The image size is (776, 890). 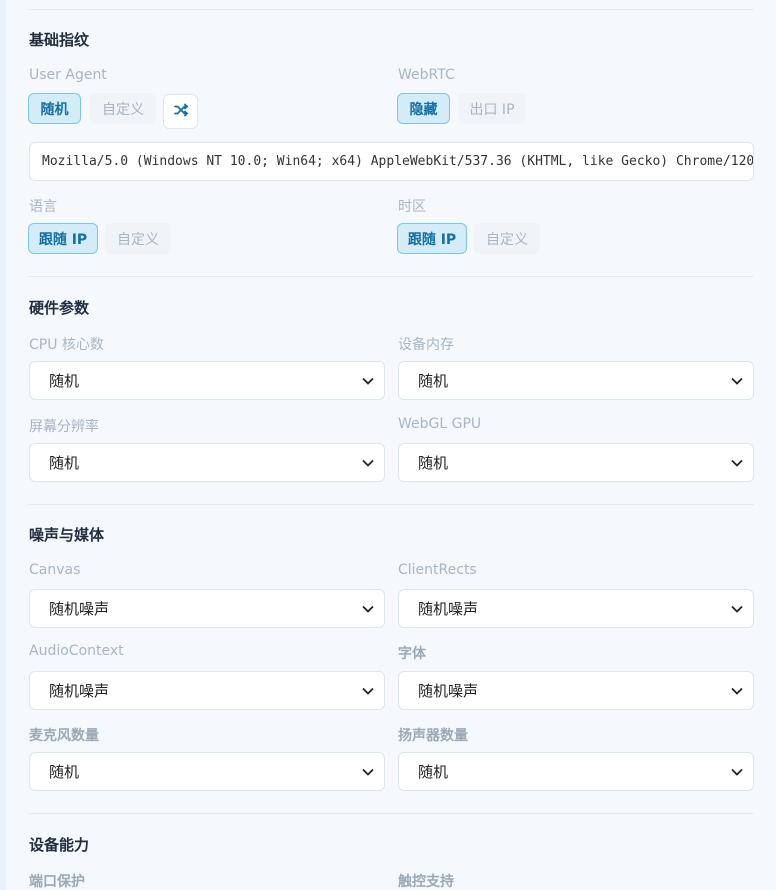 What do you see at coordinates (64, 736) in the screenshot?
I see `microphone-count-label: 麦克风数量` at bounding box center [64, 736].